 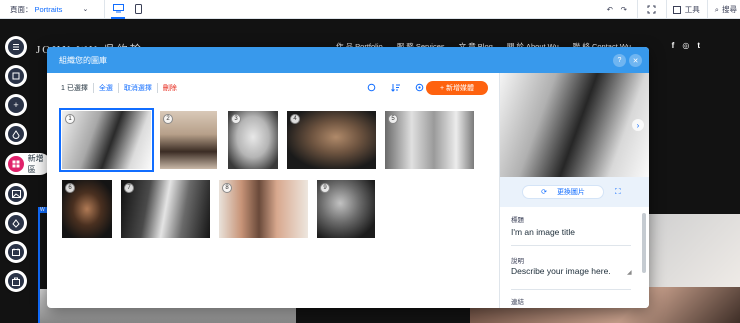 I want to click on search-label: 搜尋, so click(x=729, y=9).